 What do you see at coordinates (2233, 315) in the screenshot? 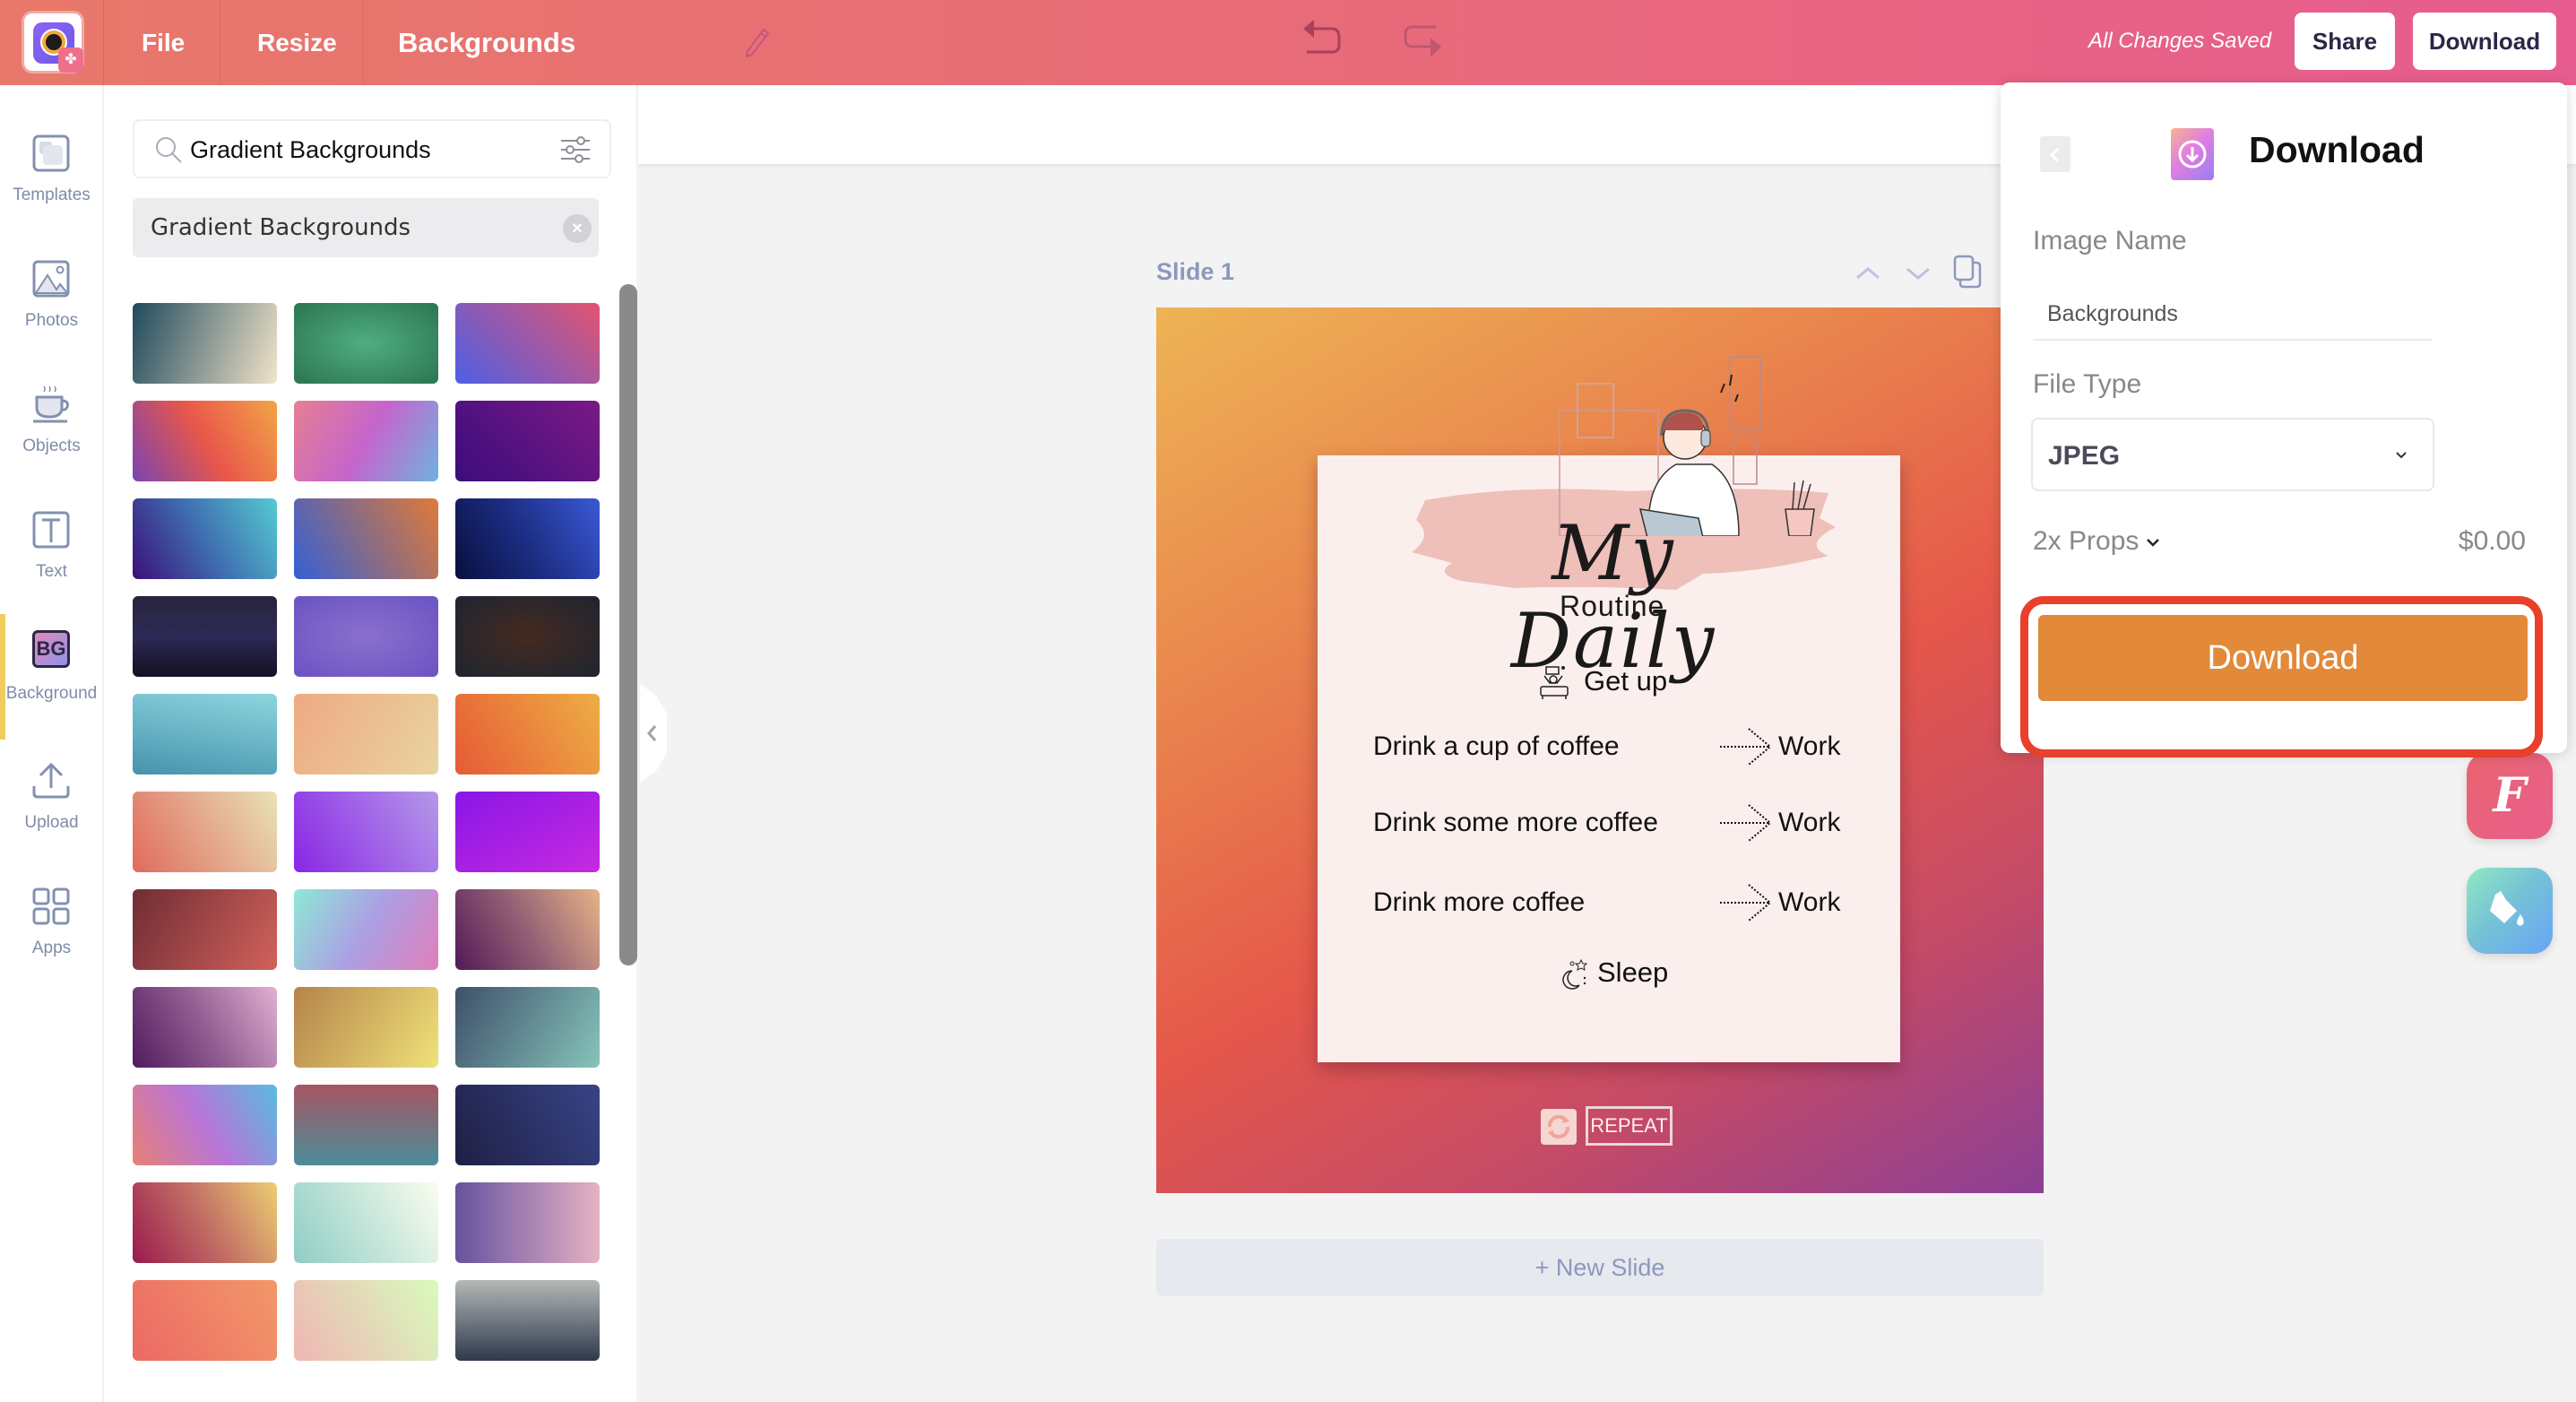
I see `image-name-input` at bounding box center [2233, 315].